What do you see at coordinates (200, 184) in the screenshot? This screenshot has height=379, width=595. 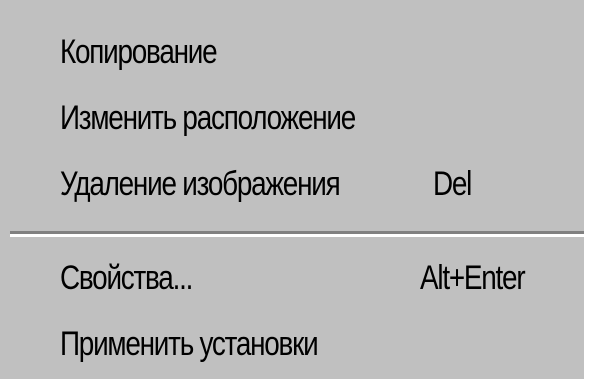 I see `menu-item-label: Удаление изображения` at bounding box center [200, 184].